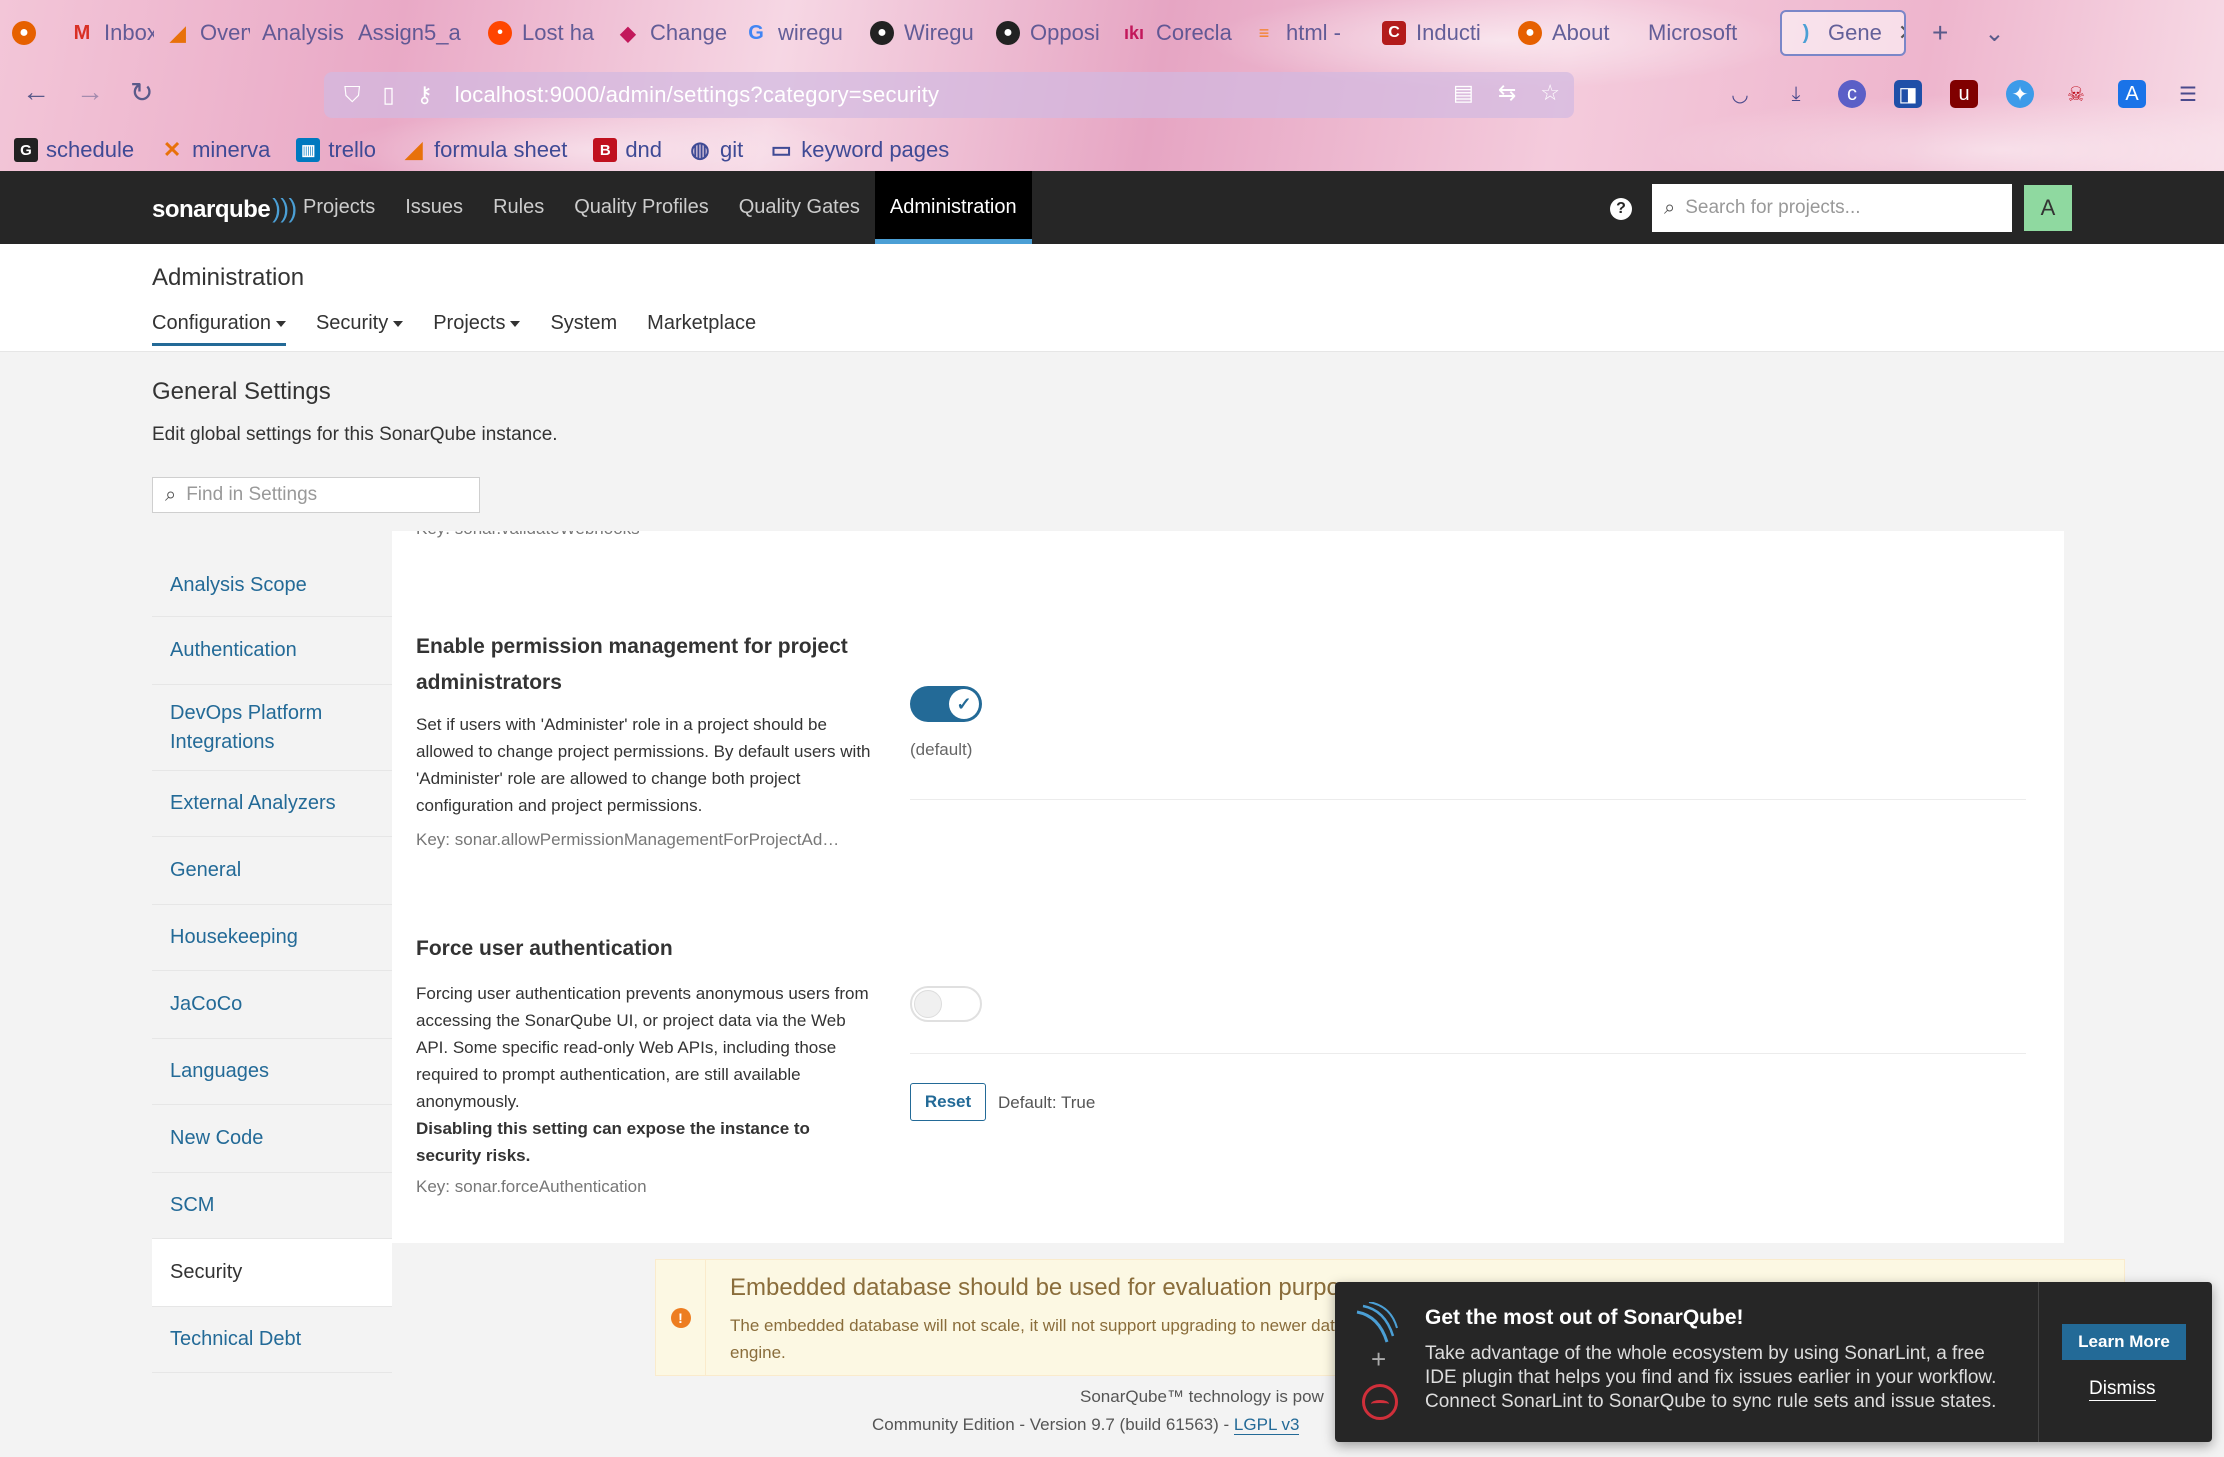 The image size is (2224, 1457). What do you see at coordinates (272, 1206) in the screenshot?
I see `category-scm: SCM` at bounding box center [272, 1206].